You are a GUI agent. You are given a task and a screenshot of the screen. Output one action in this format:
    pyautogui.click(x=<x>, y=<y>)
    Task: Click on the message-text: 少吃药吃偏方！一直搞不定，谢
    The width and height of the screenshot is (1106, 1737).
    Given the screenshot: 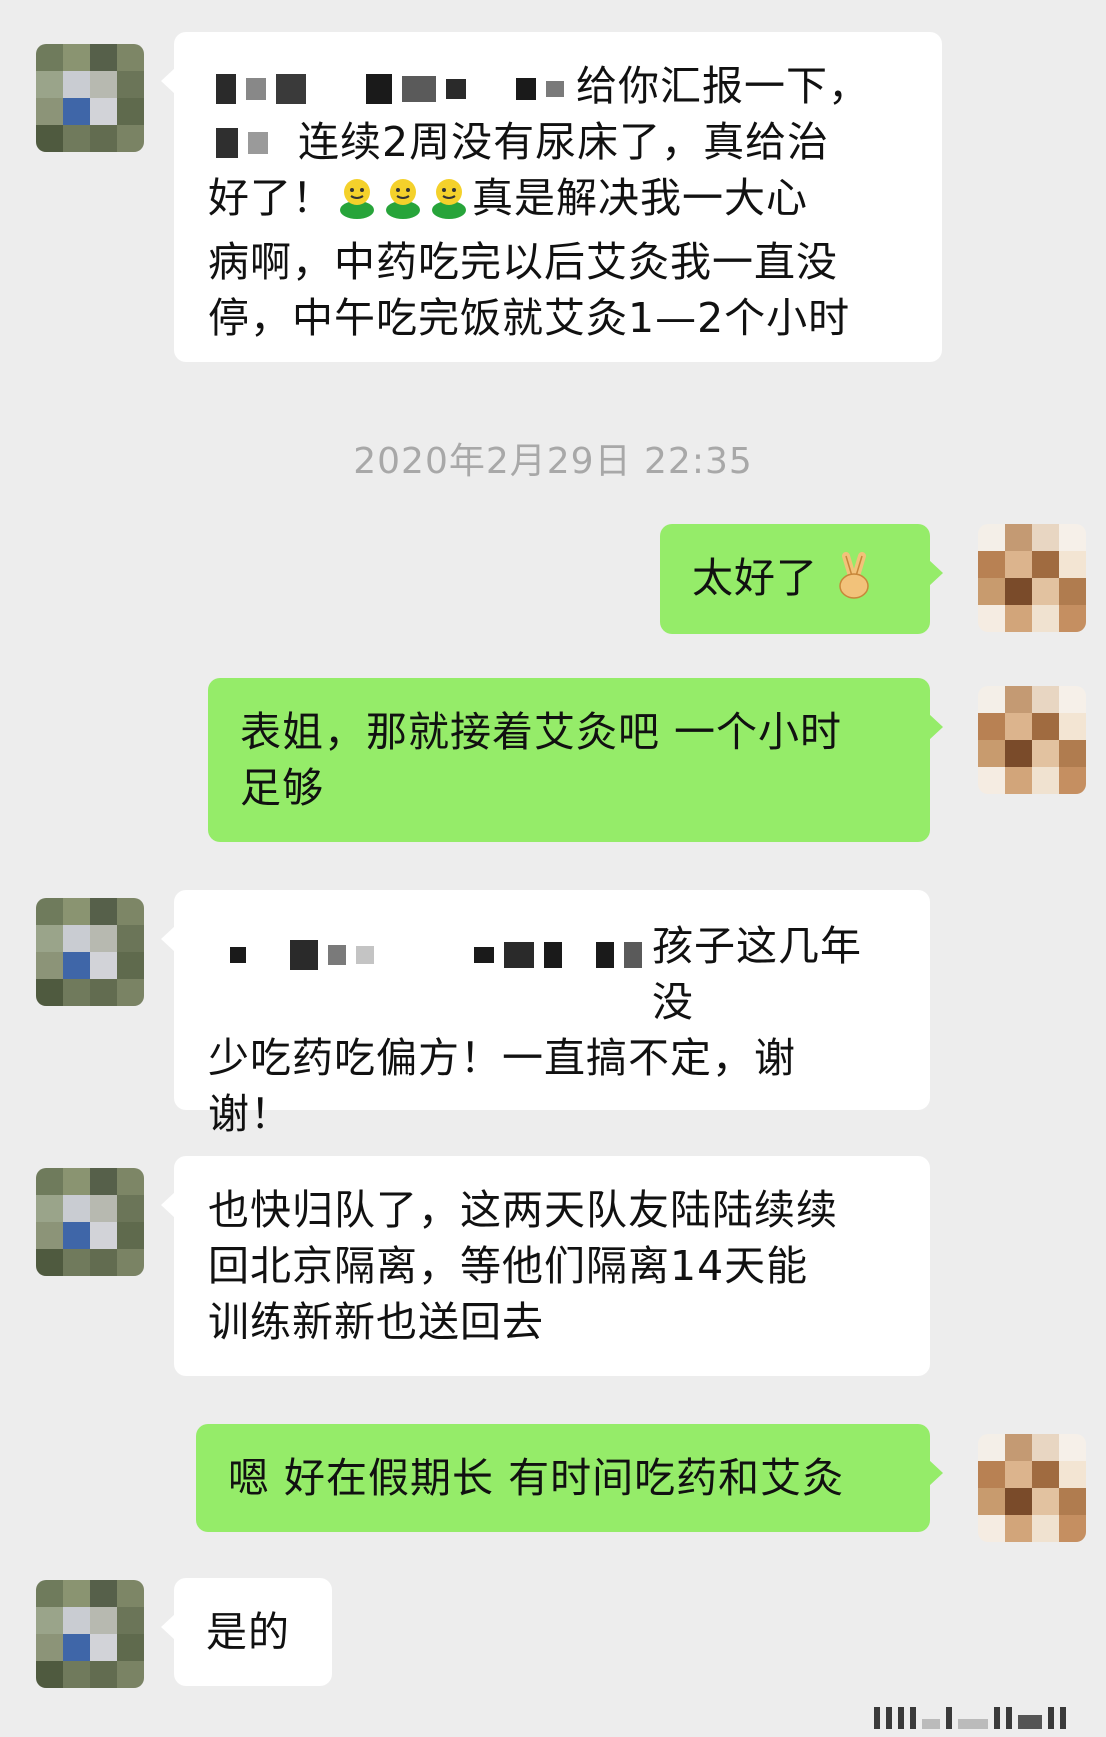 What is the action you would take?
    pyautogui.click(x=502, y=1058)
    